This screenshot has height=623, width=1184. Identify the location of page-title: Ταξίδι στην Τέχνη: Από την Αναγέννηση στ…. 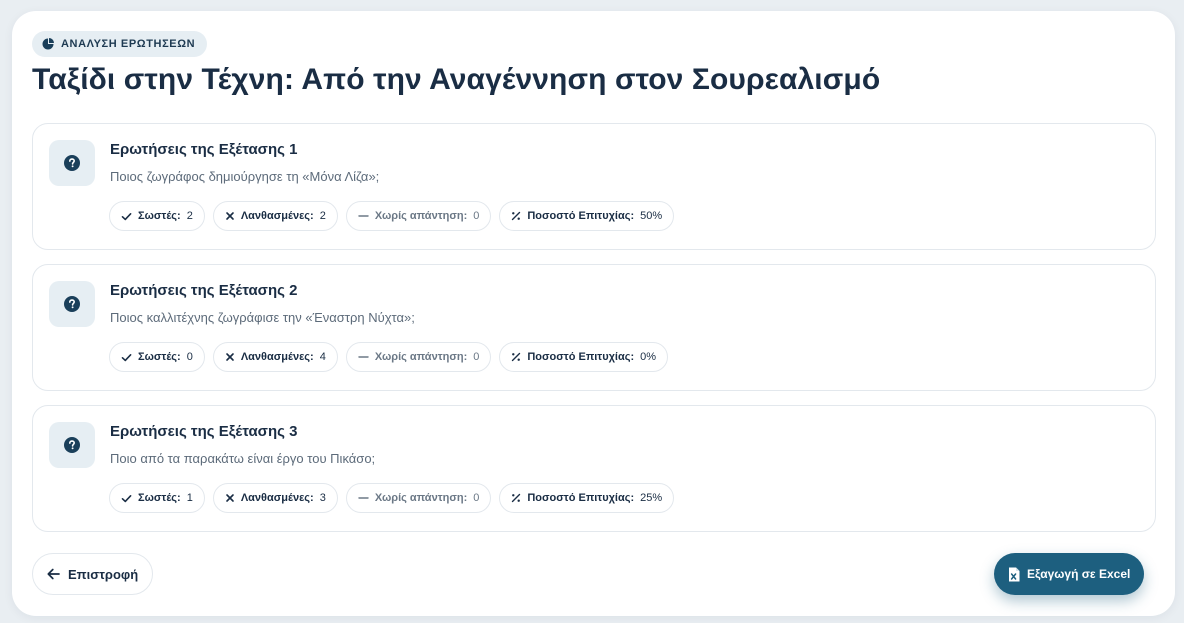
(456, 79).